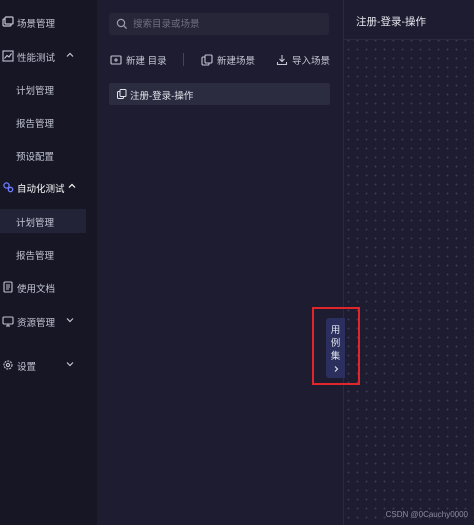  What do you see at coordinates (36, 58) in the screenshot?
I see `sidebar-item-label: 性能测试` at bounding box center [36, 58].